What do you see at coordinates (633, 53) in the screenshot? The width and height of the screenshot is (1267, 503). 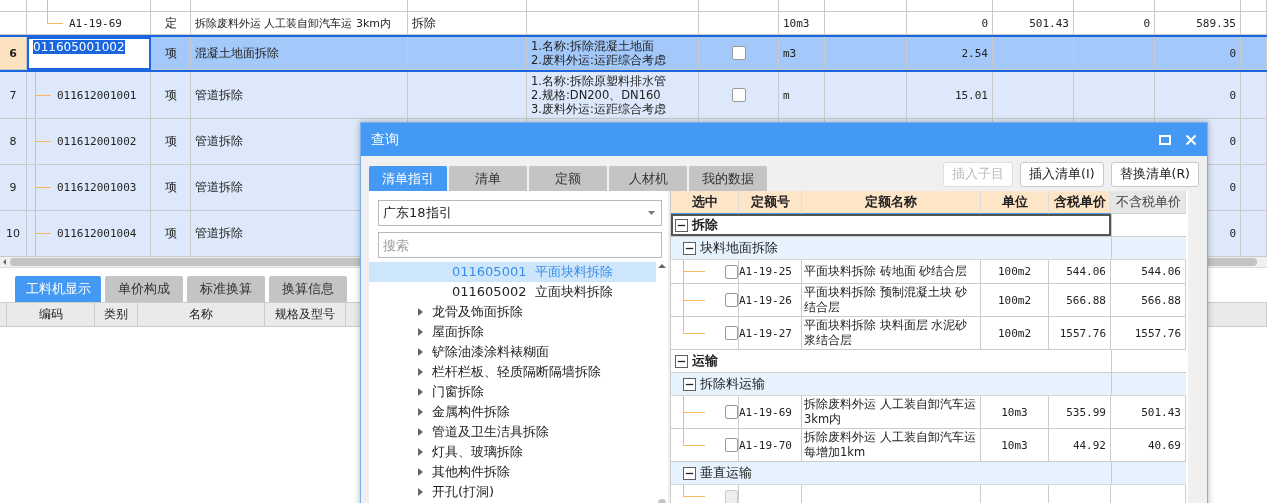 I see `table-row: 6 011605001002 项 混凝土地面拆除 1.名称:拆除混凝土地面 2.废料外运:运距综合考虑 m3 2.54 0` at bounding box center [633, 53].